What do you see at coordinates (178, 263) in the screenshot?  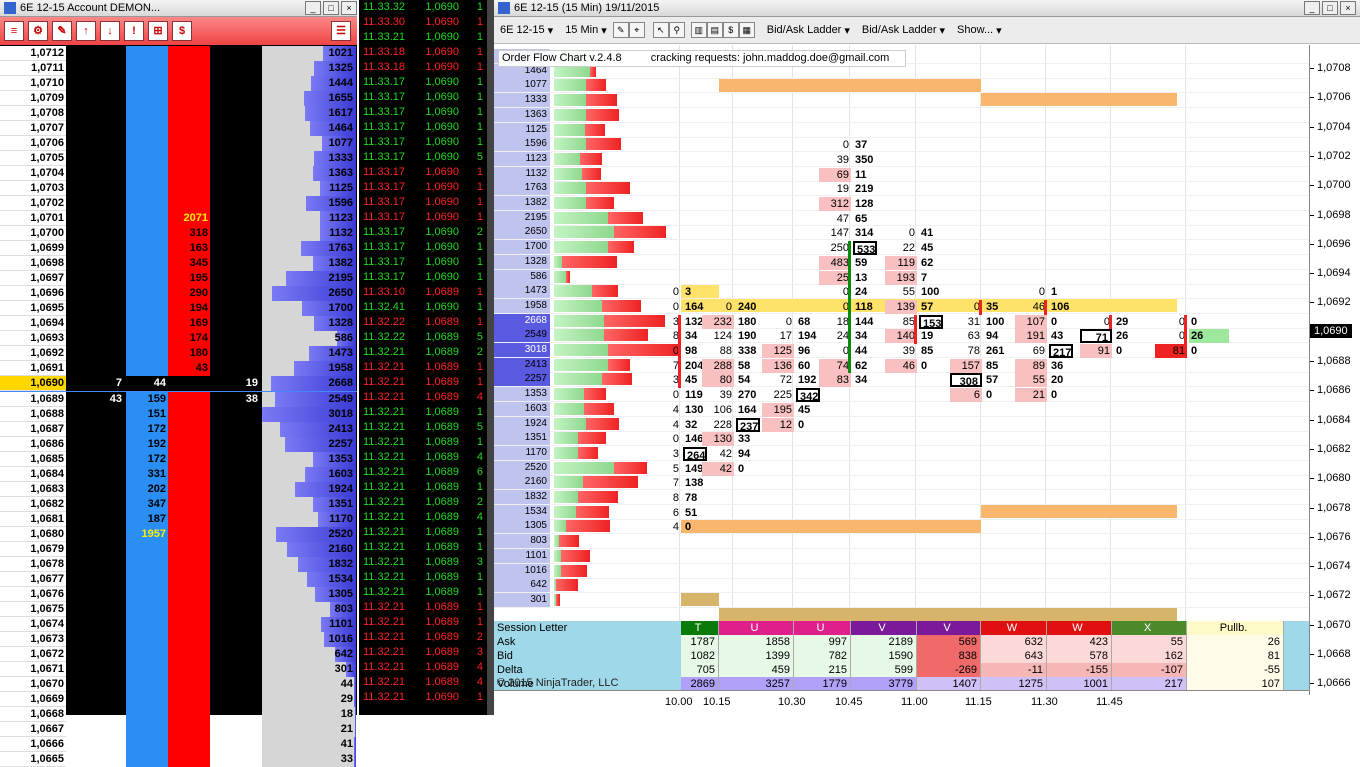 I see `price-level-row: 1,06983451382` at bounding box center [178, 263].